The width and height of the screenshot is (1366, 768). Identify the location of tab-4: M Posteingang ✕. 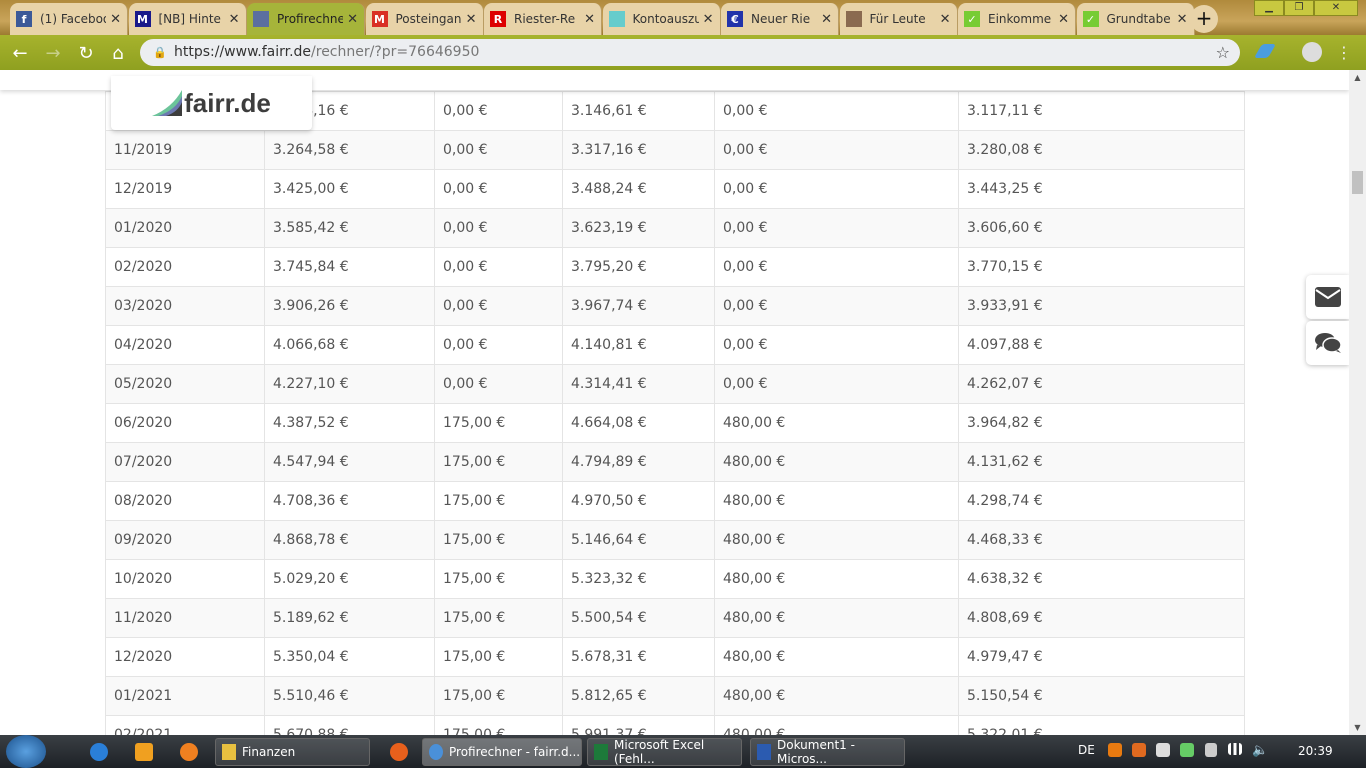
(424, 19).